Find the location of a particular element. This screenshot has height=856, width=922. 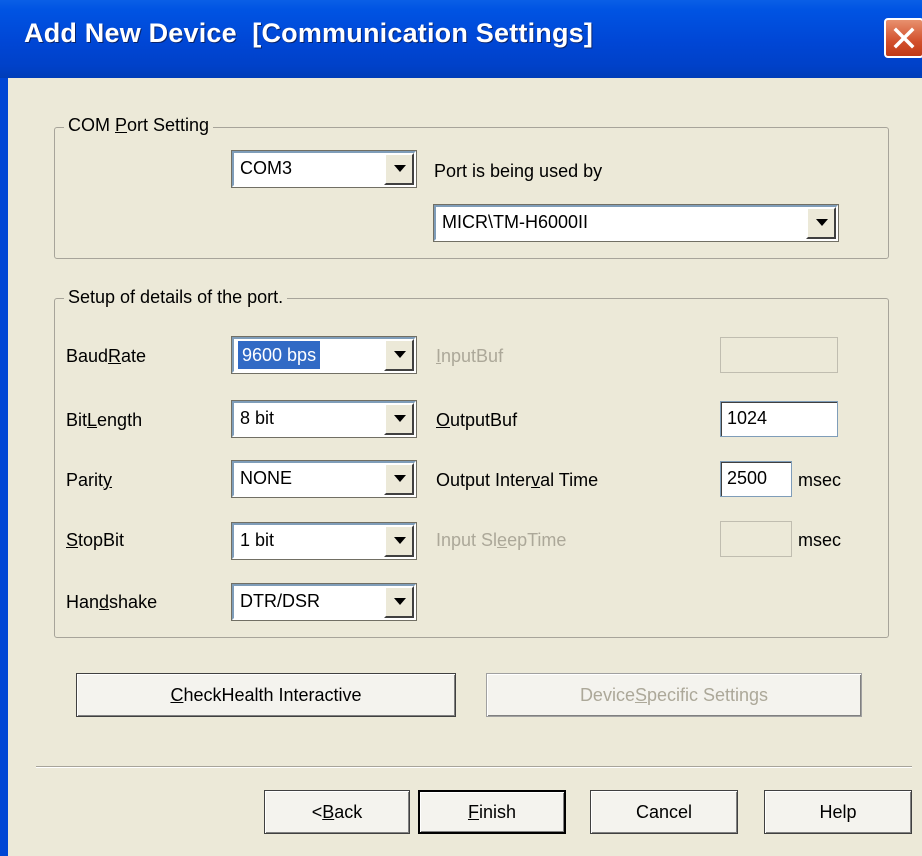

inputbuf-field is located at coordinates (779, 355).